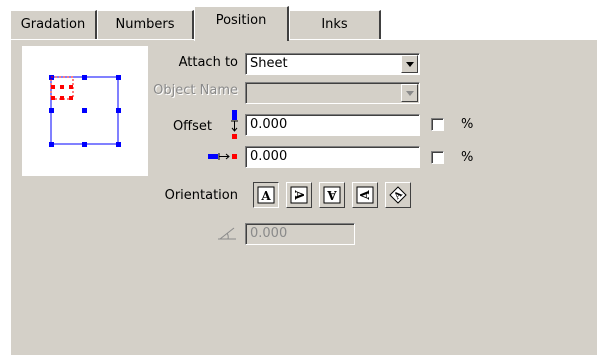  What do you see at coordinates (241, 20) in the screenshot?
I see `tab-label: Position` at bounding box center [241, 20].